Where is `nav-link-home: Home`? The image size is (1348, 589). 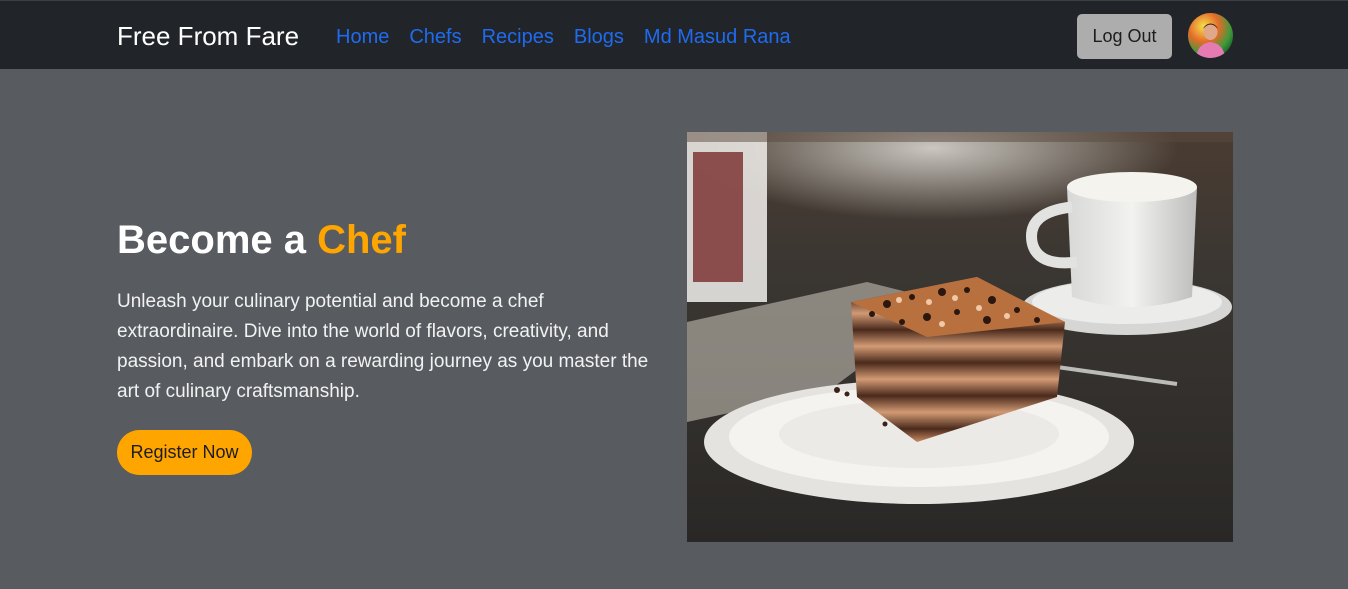
nav-link-home: Home is located at coordinates (362, 37).